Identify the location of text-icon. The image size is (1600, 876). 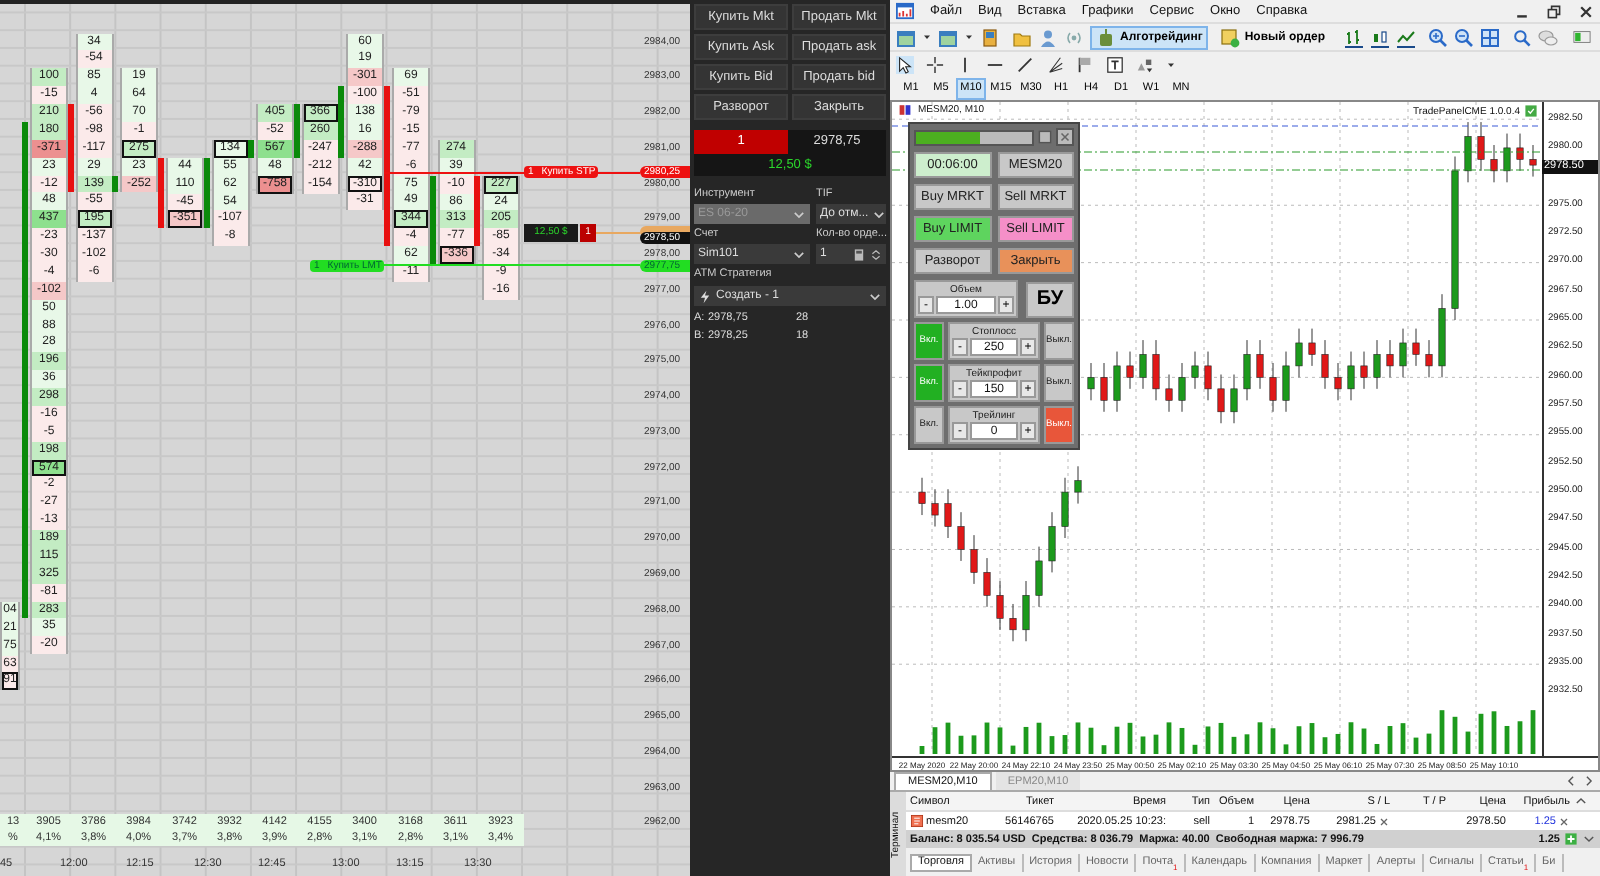
(1115, 64).